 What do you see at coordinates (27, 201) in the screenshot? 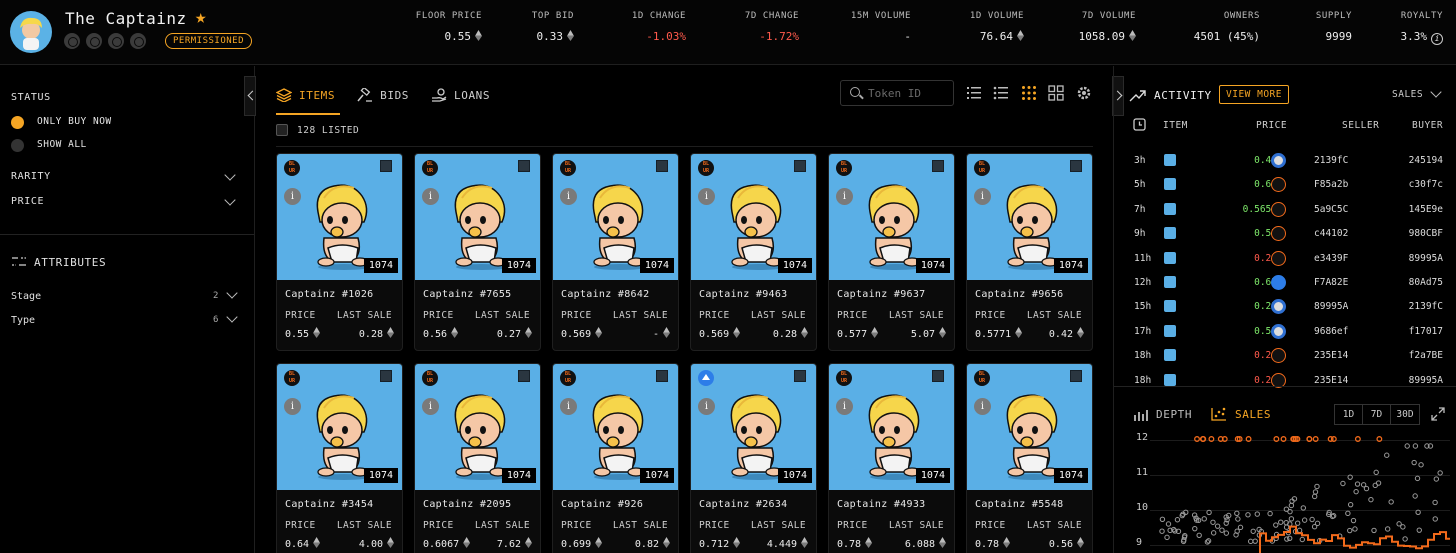
I see `price-filter: PRICE` at bounding box center [27, 201].